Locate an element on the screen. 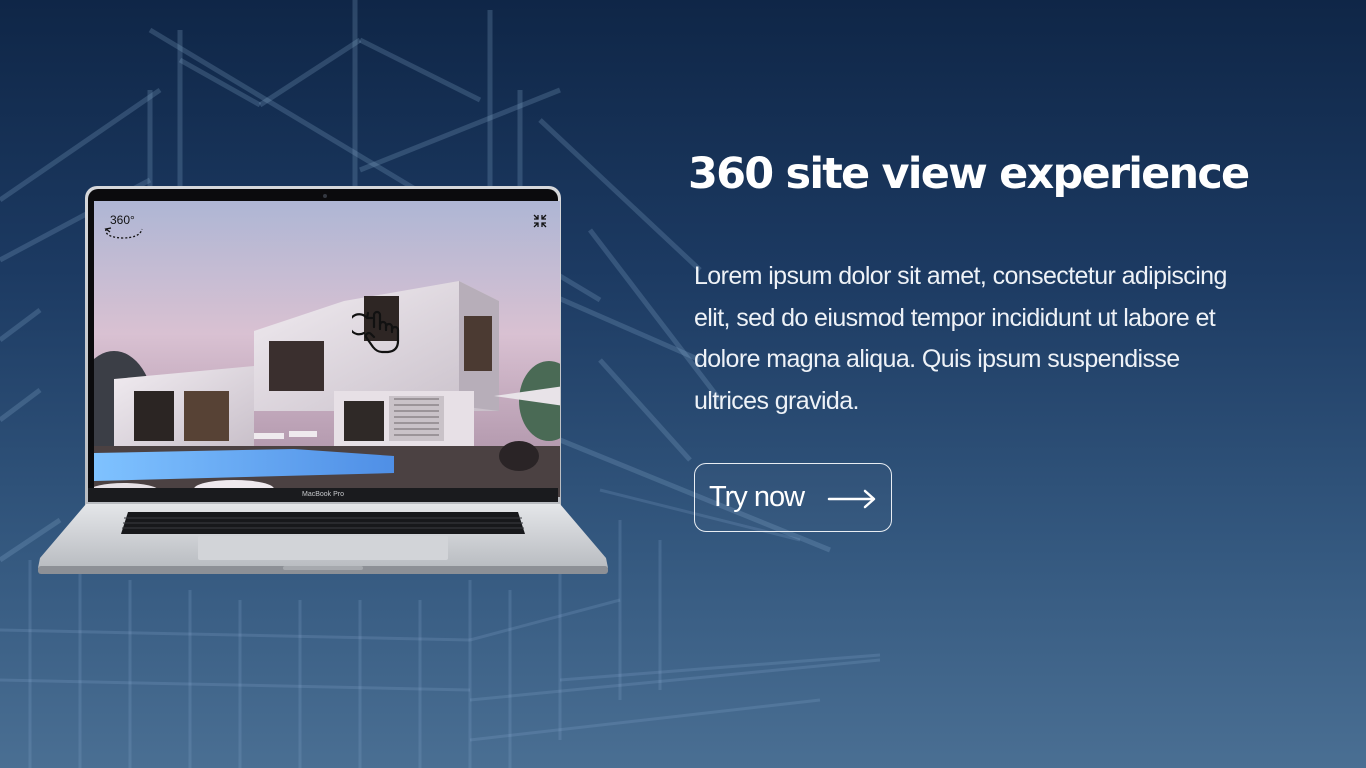 The image size is (1366, 768). badge-360-text: 360° is located at coordinates (122, 220).